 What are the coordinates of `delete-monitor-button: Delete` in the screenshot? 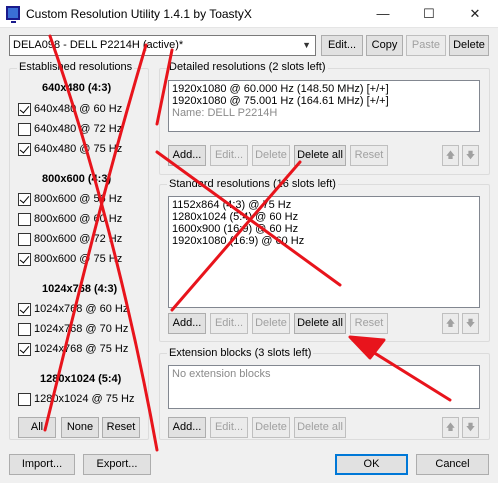 It's located at (469, 45).